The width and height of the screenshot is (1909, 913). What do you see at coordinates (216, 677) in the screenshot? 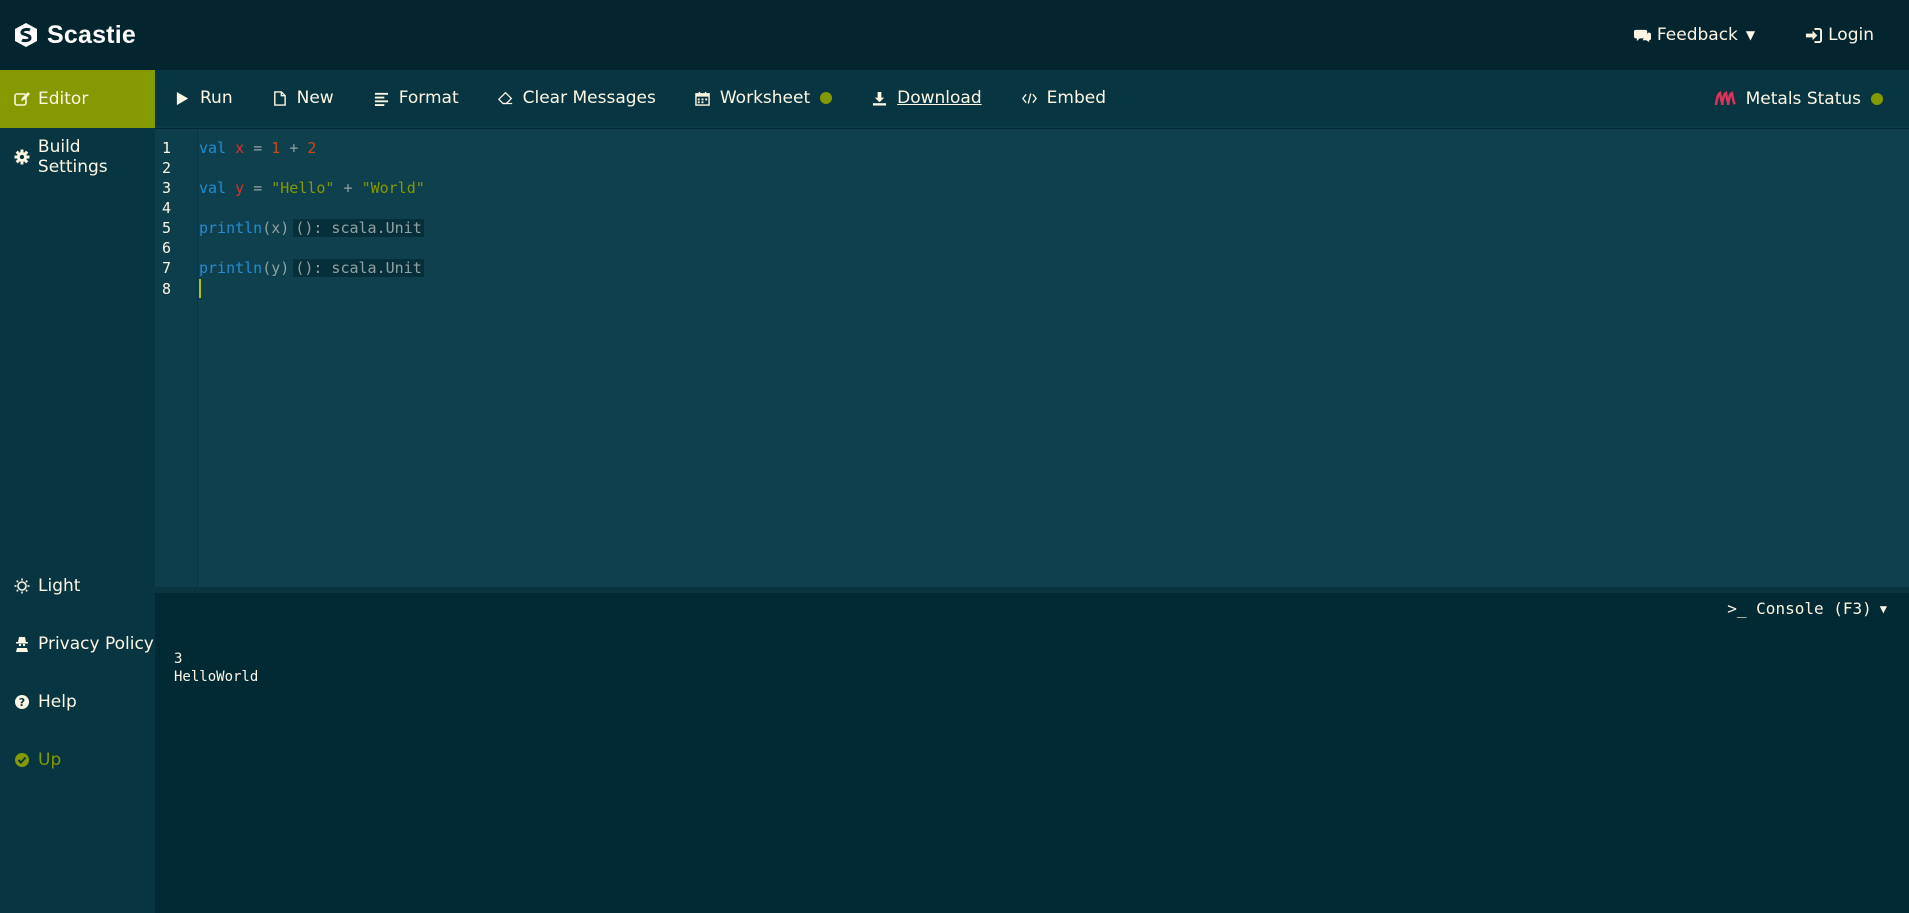
I see `console-line: HelloWorld` at bounding box center [216, 677].